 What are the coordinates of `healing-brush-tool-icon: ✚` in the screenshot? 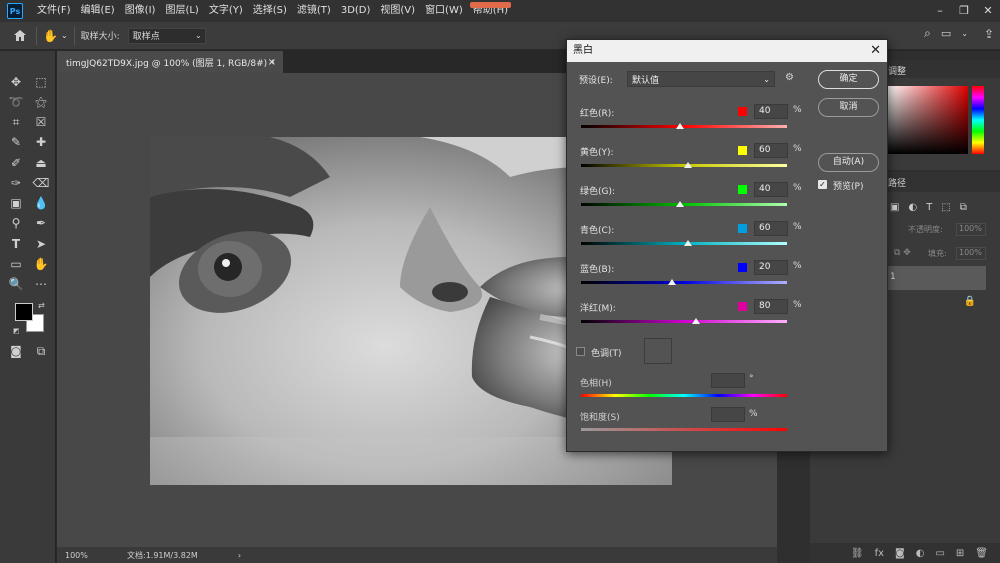 It's located at (41, 142).